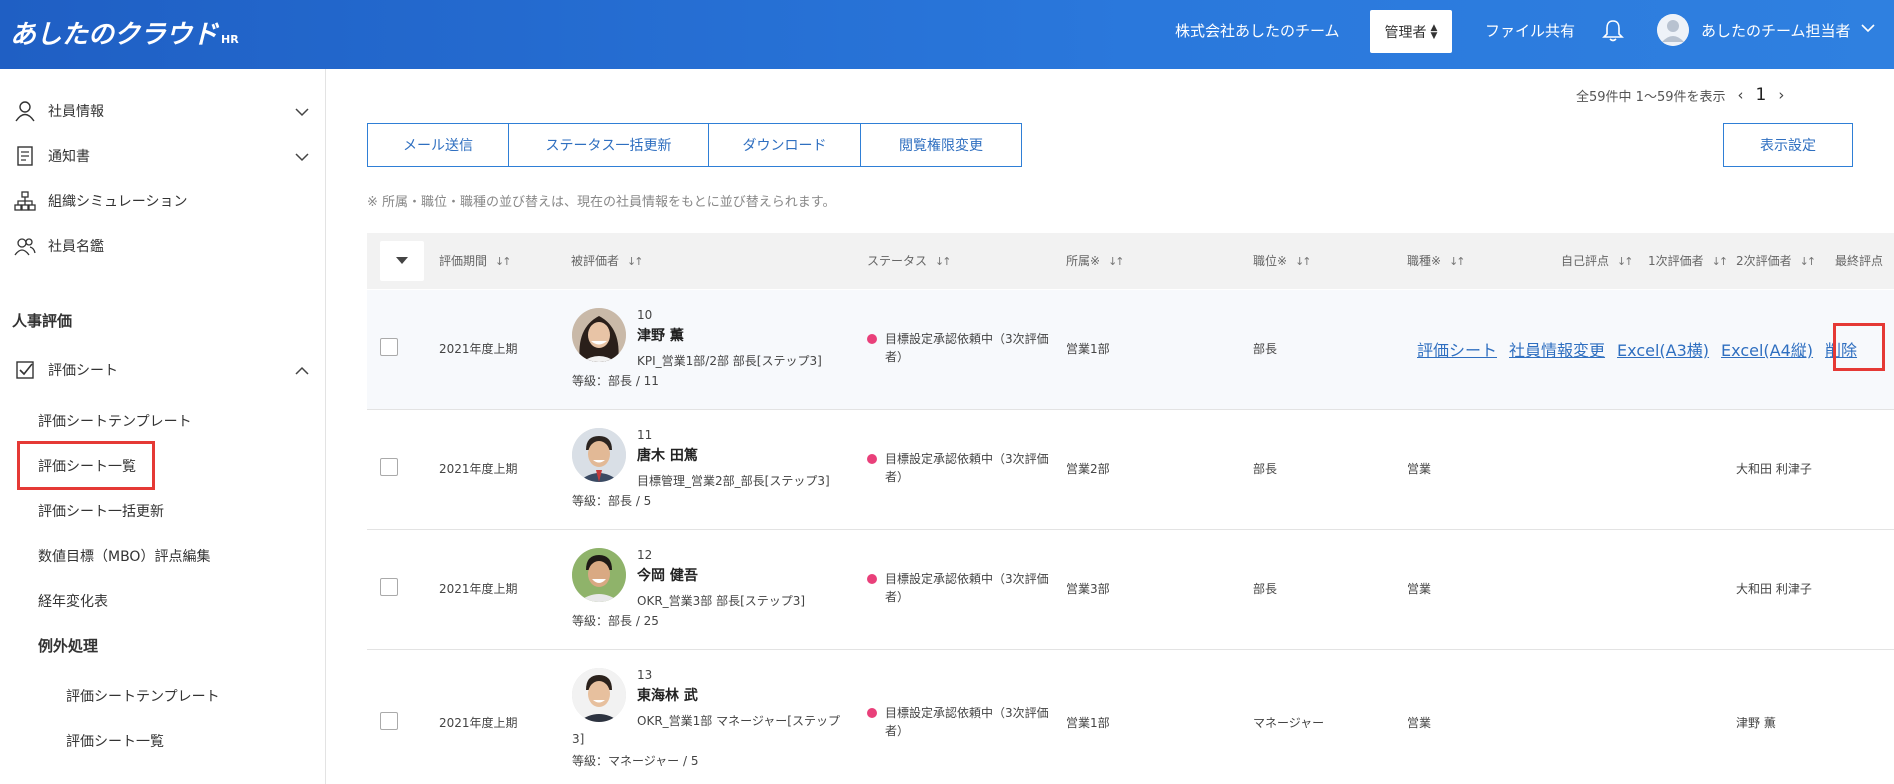  I want to click on sidebar-item-label: 社員名鑑, so click(76, 247).